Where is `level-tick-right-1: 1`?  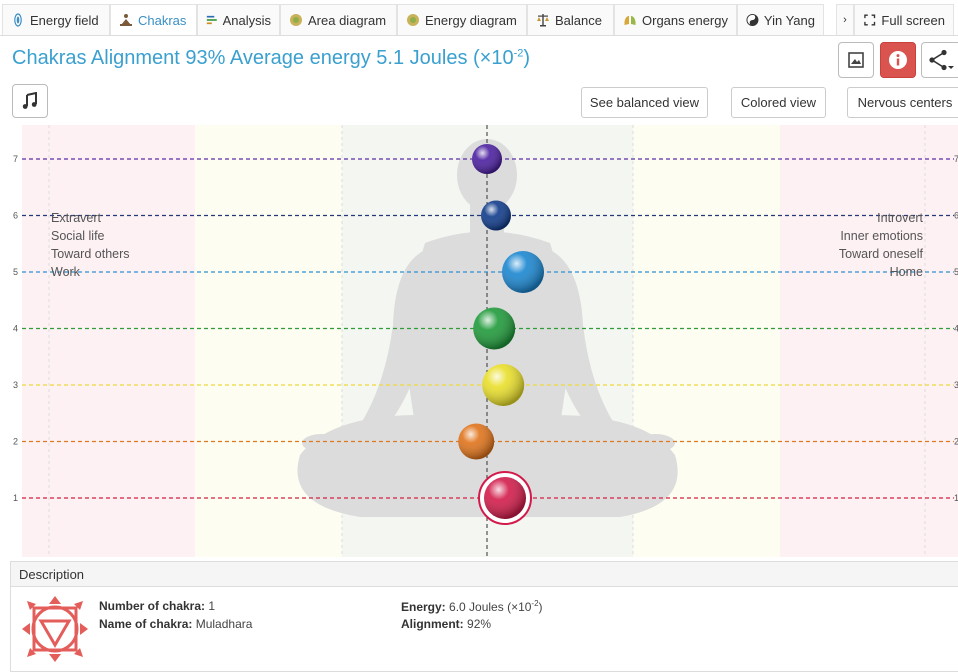
level-tick-right-1: 1 is located at coordinates (956, 498).